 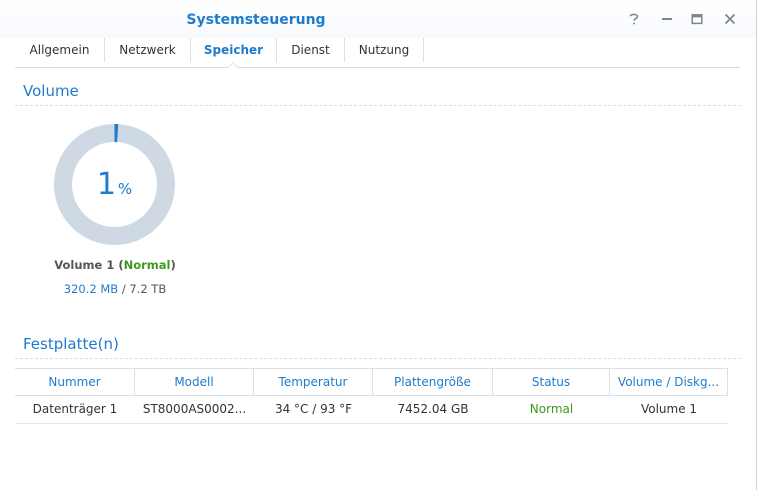 What do you see at coordinates (91, 289) in the screenshot?
I see `volume-used: 320.2 MB` at bounding box center [91, 289].